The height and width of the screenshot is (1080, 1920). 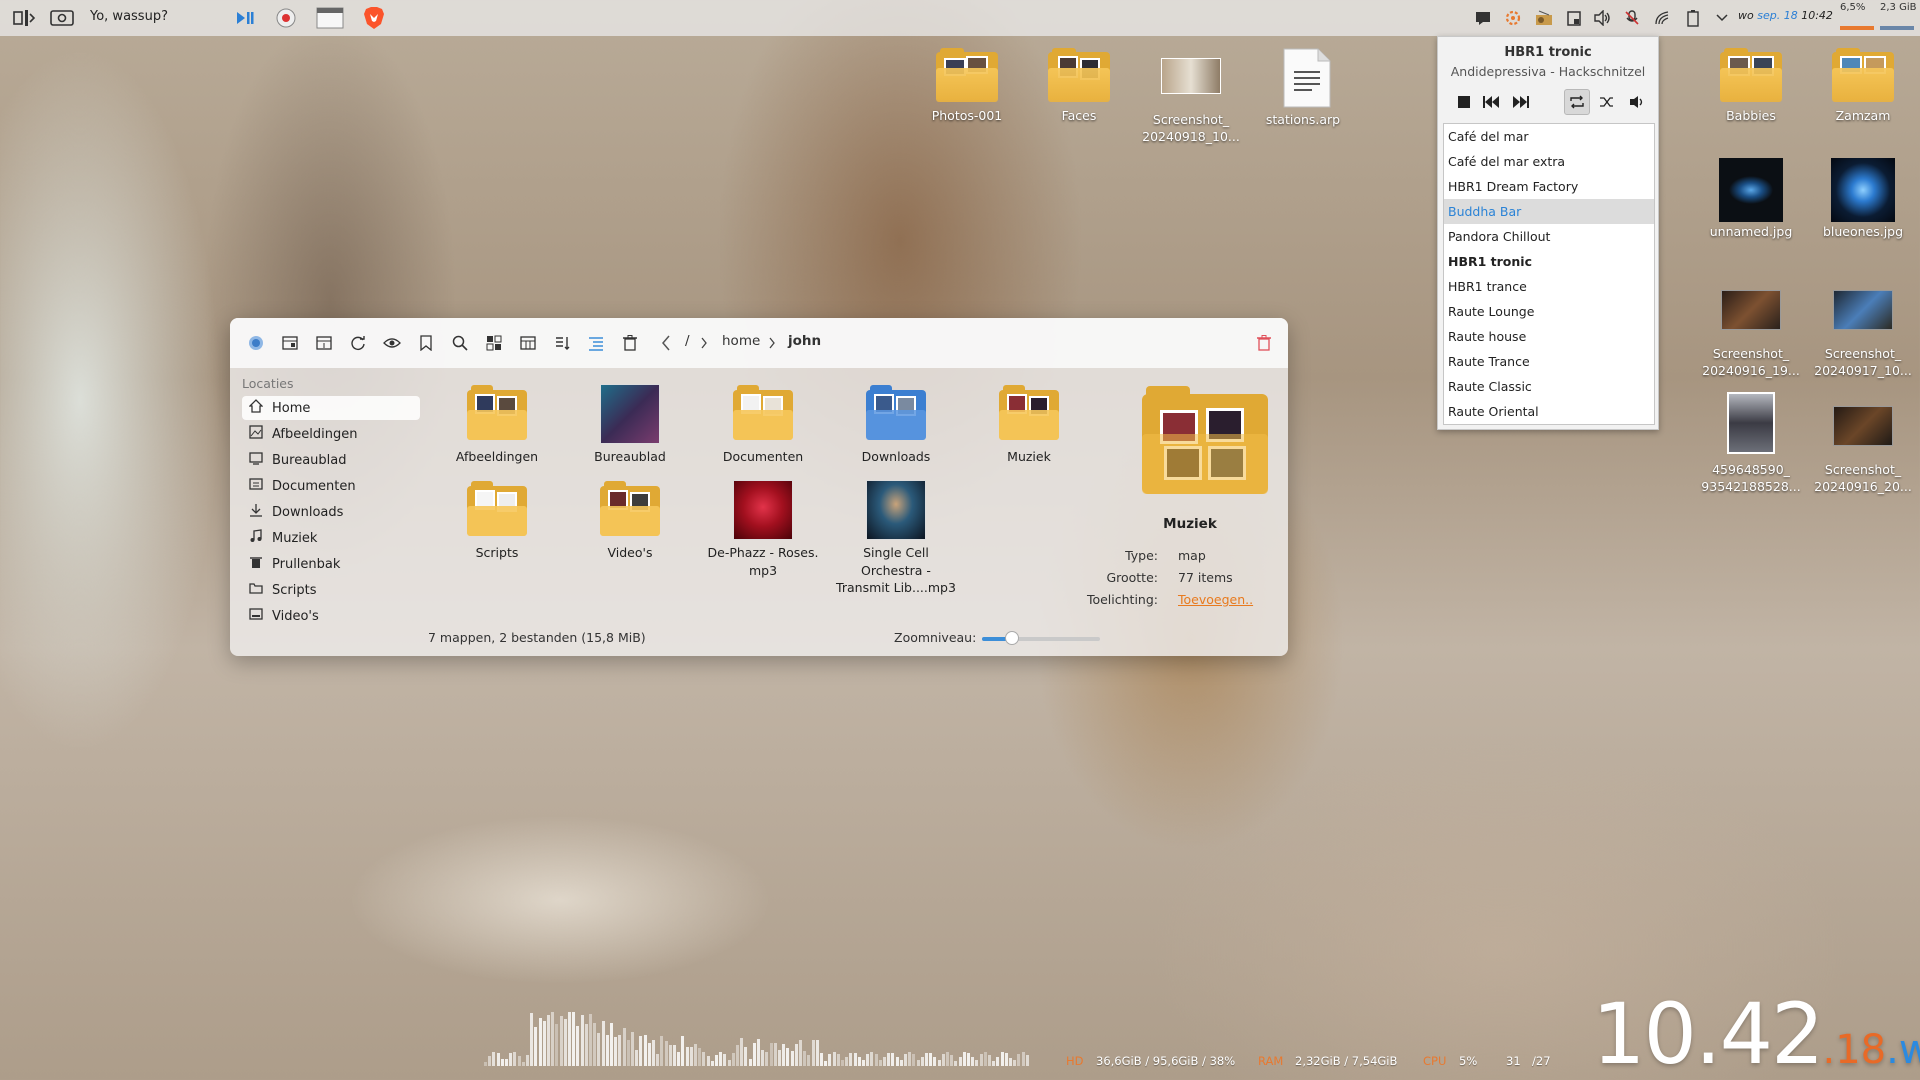 What do you see at coordinates (763, 425) in the screenshot?
I see `folder-item: Documenten` at bounding box center [763, 425].